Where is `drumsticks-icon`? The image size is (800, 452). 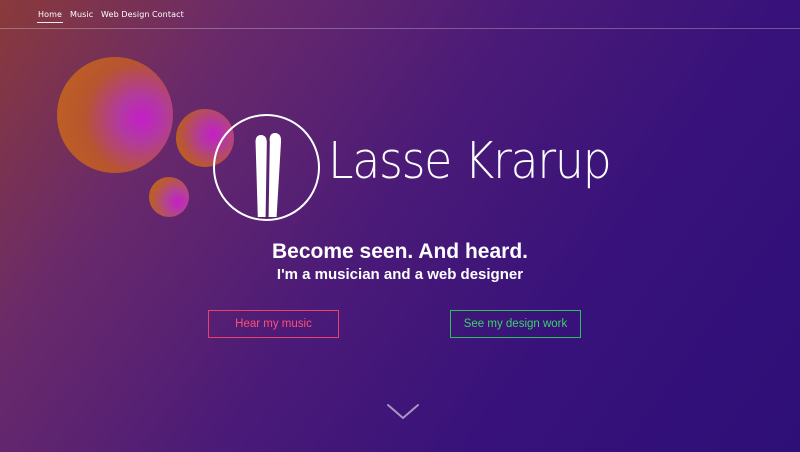
drumsticks-icon is located at coordinates (268, 175).